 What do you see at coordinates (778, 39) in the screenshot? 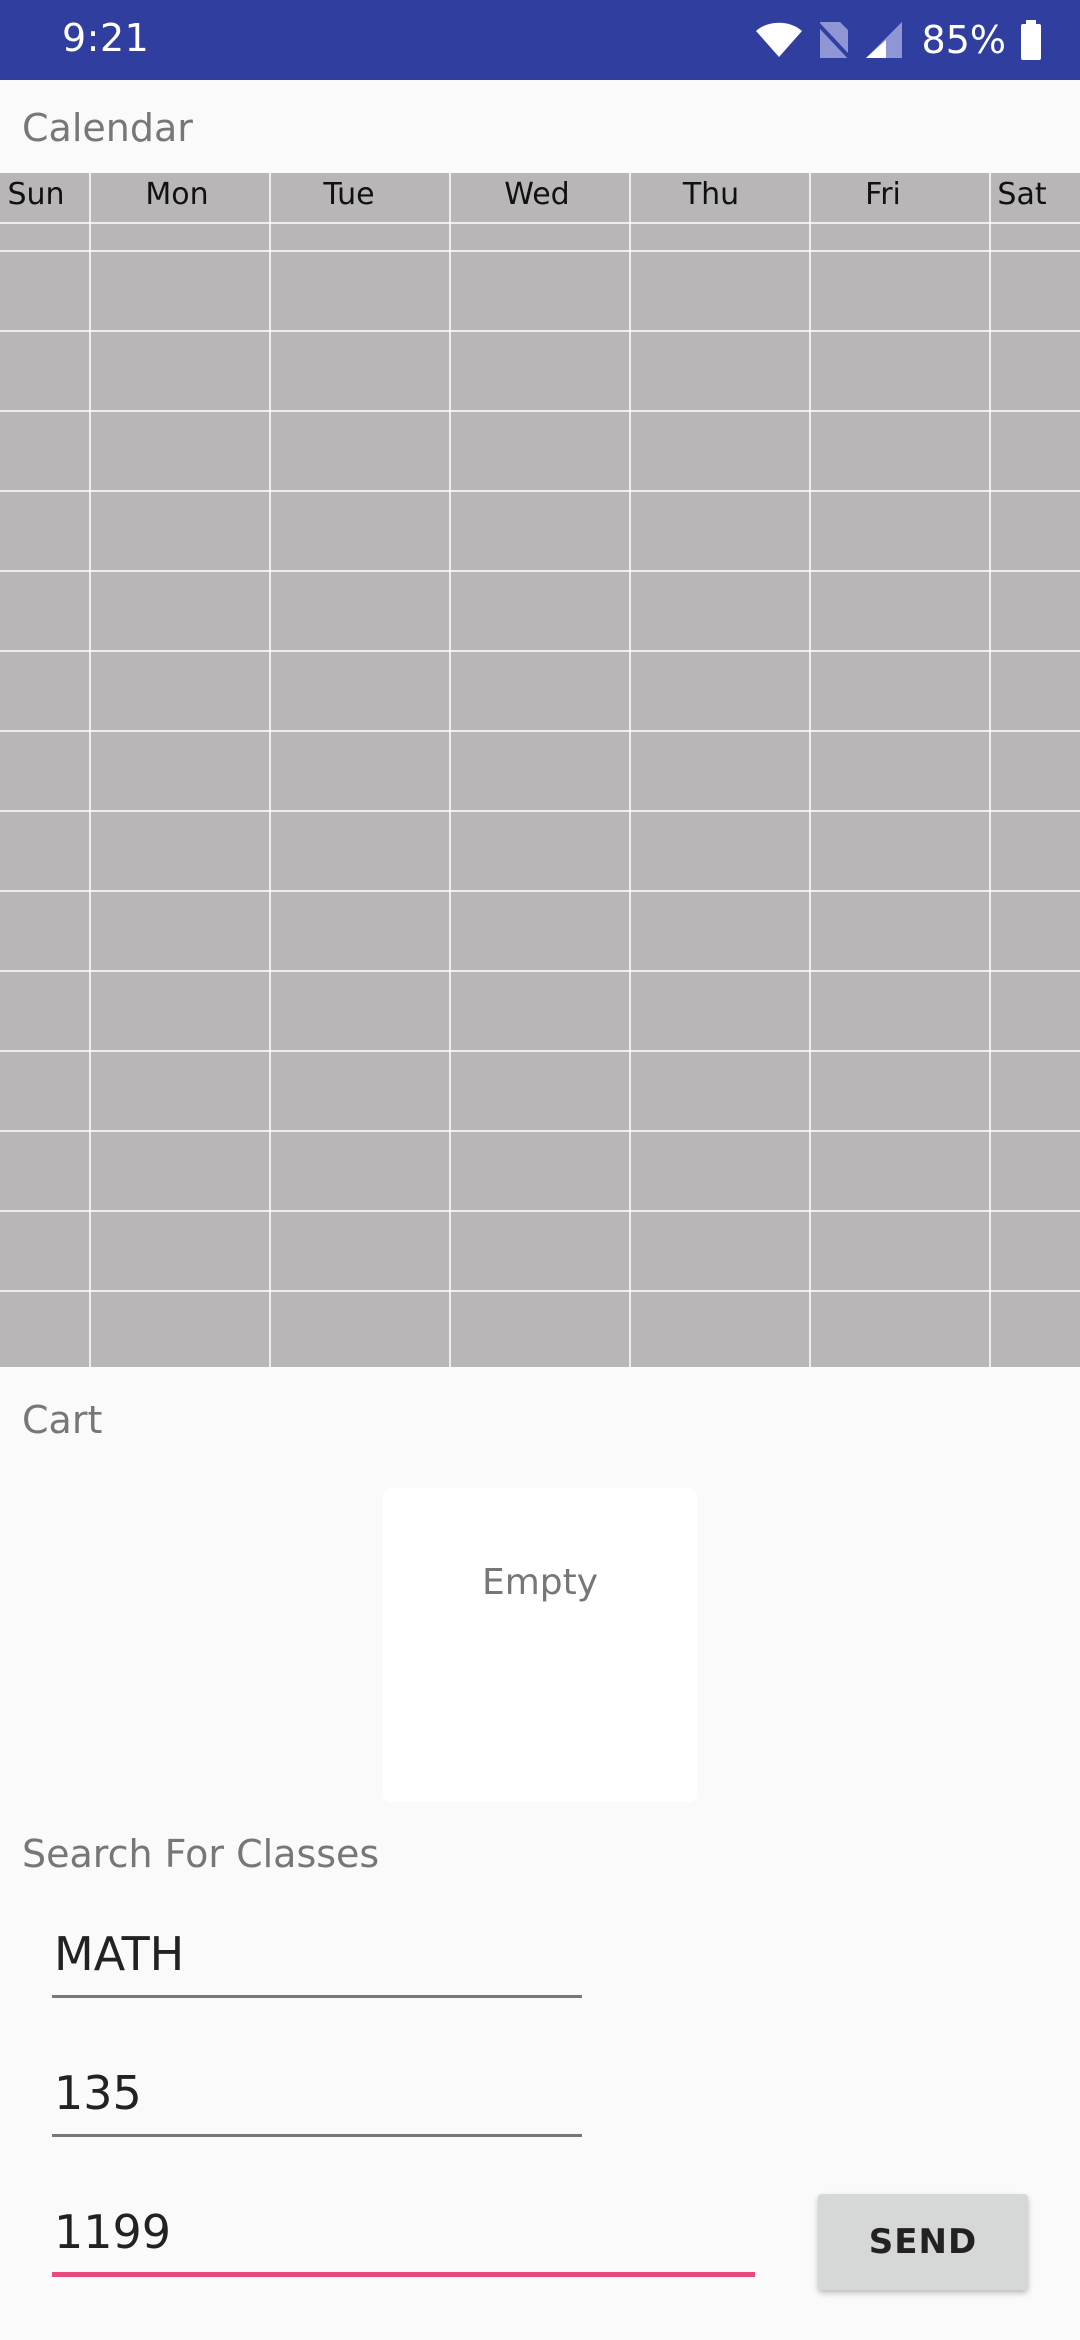
I see `wifi-icon` at bounding box center [778, 39].